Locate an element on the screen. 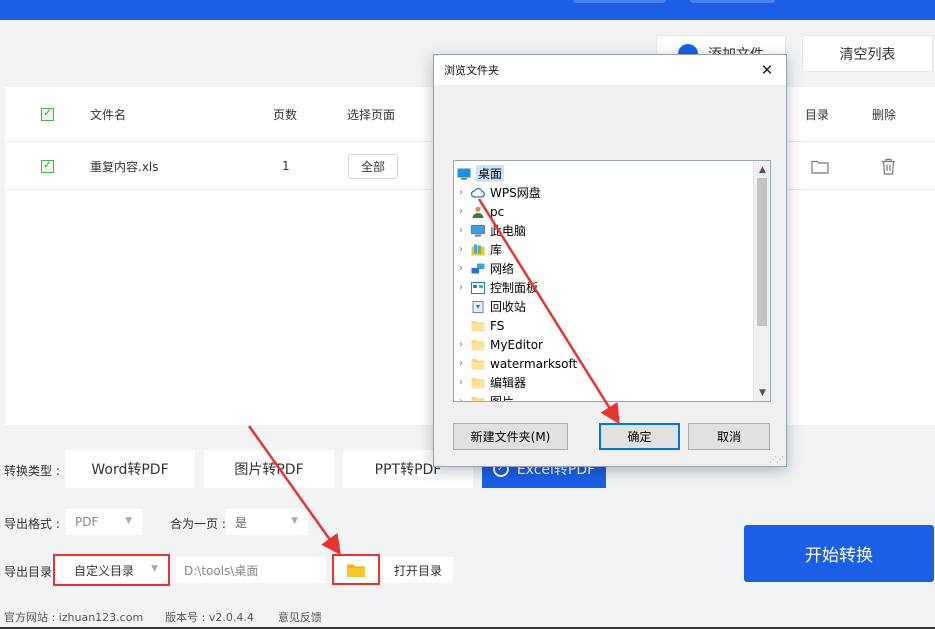 The width and height of the screenshot is (935, 629). page-range-button: 全部 is located at coordinates (373, 166).